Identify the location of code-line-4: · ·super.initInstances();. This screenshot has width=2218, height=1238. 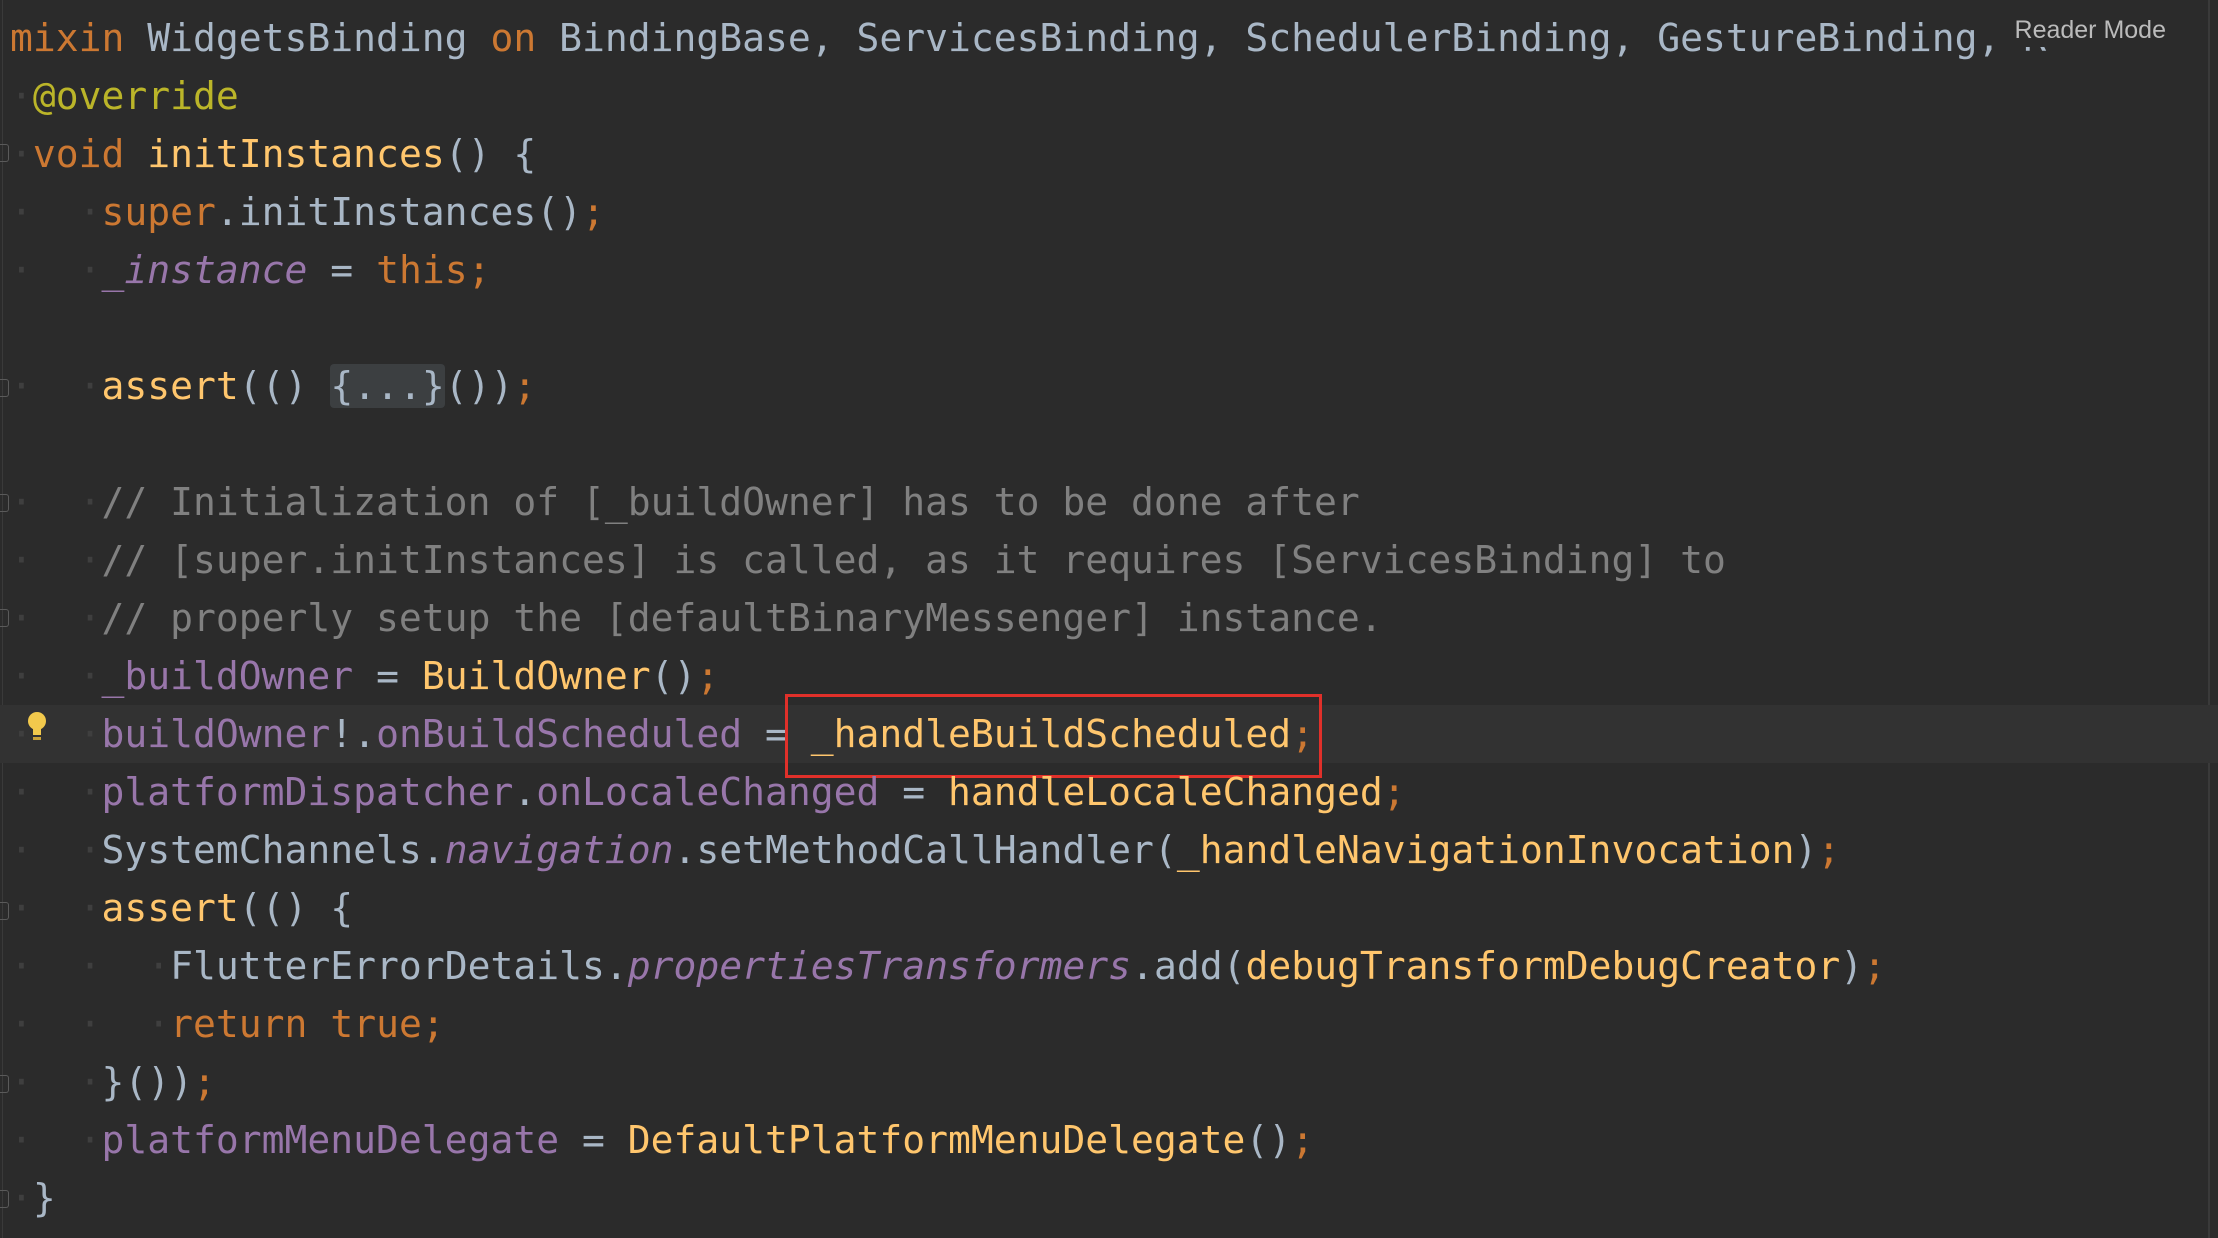
(307, 212).